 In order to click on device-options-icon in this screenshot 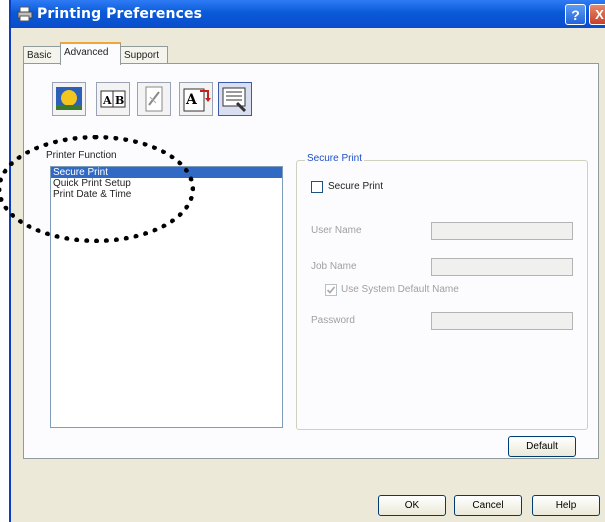, I will do `click(234, 100)`.